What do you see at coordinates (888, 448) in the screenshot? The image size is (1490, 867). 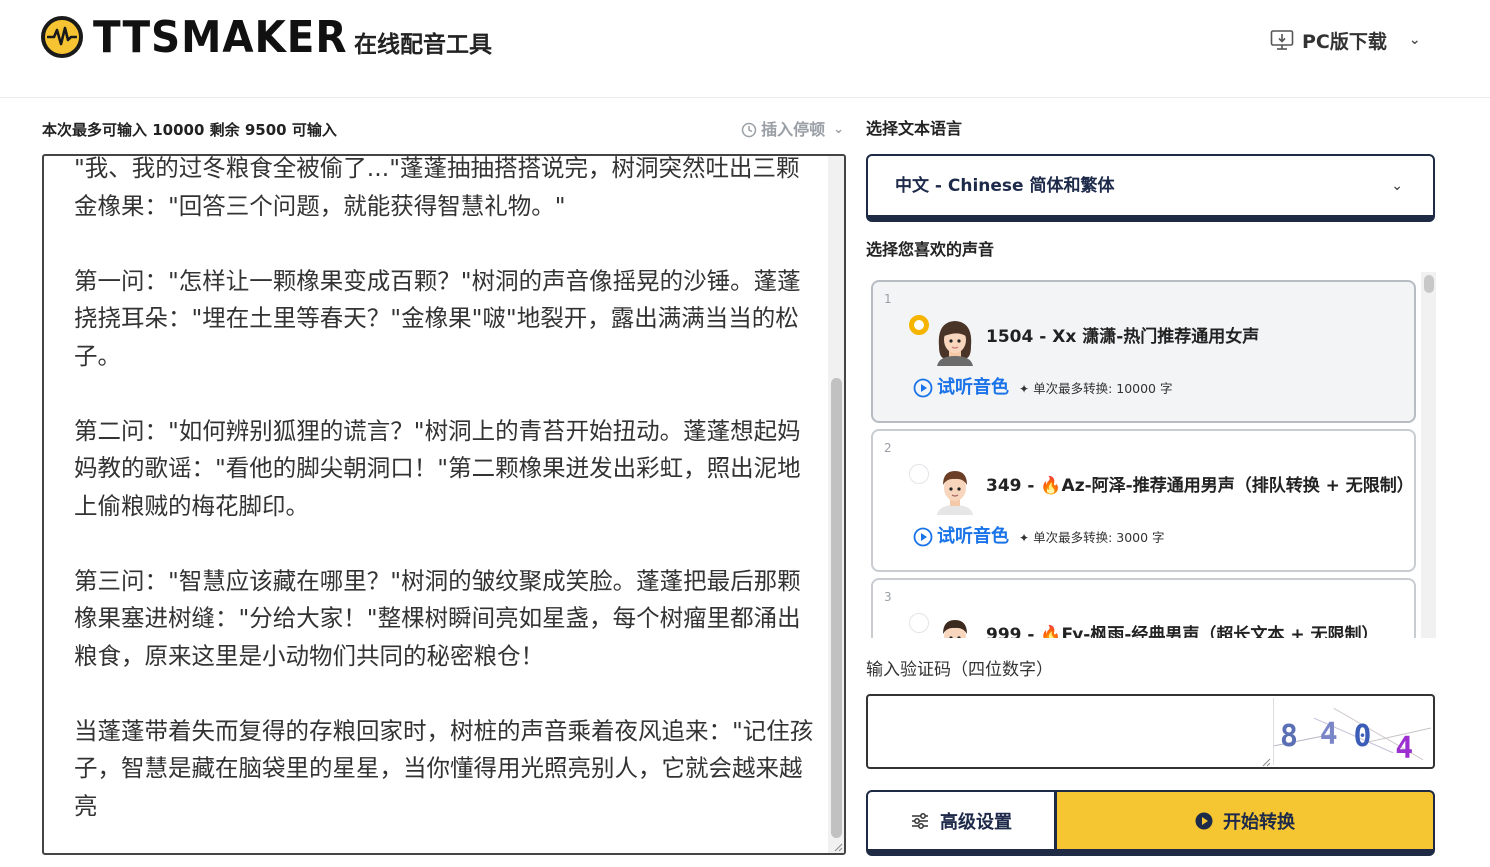 I see `voice-number: 2` at bounding box center [888, 448].